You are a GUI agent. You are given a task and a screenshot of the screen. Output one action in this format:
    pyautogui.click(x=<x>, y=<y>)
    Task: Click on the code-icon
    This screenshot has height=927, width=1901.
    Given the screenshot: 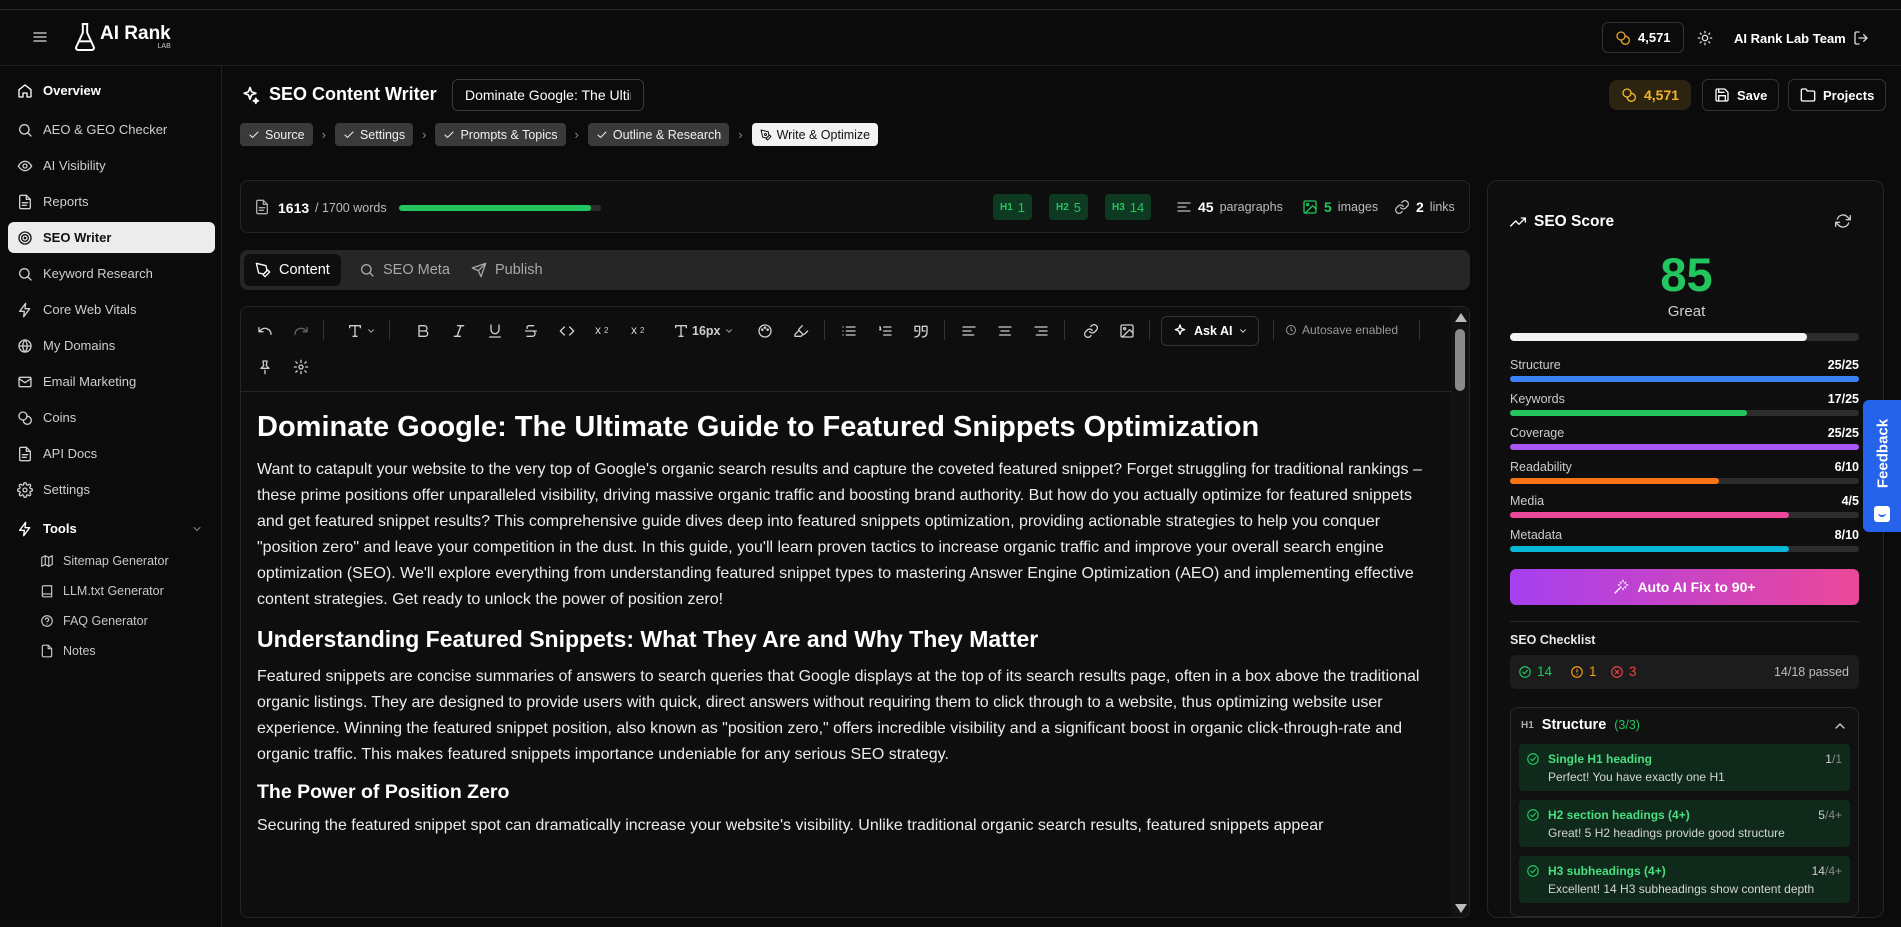 What is the action you would take?
    pyautogui.click(x=567, y=331)
    